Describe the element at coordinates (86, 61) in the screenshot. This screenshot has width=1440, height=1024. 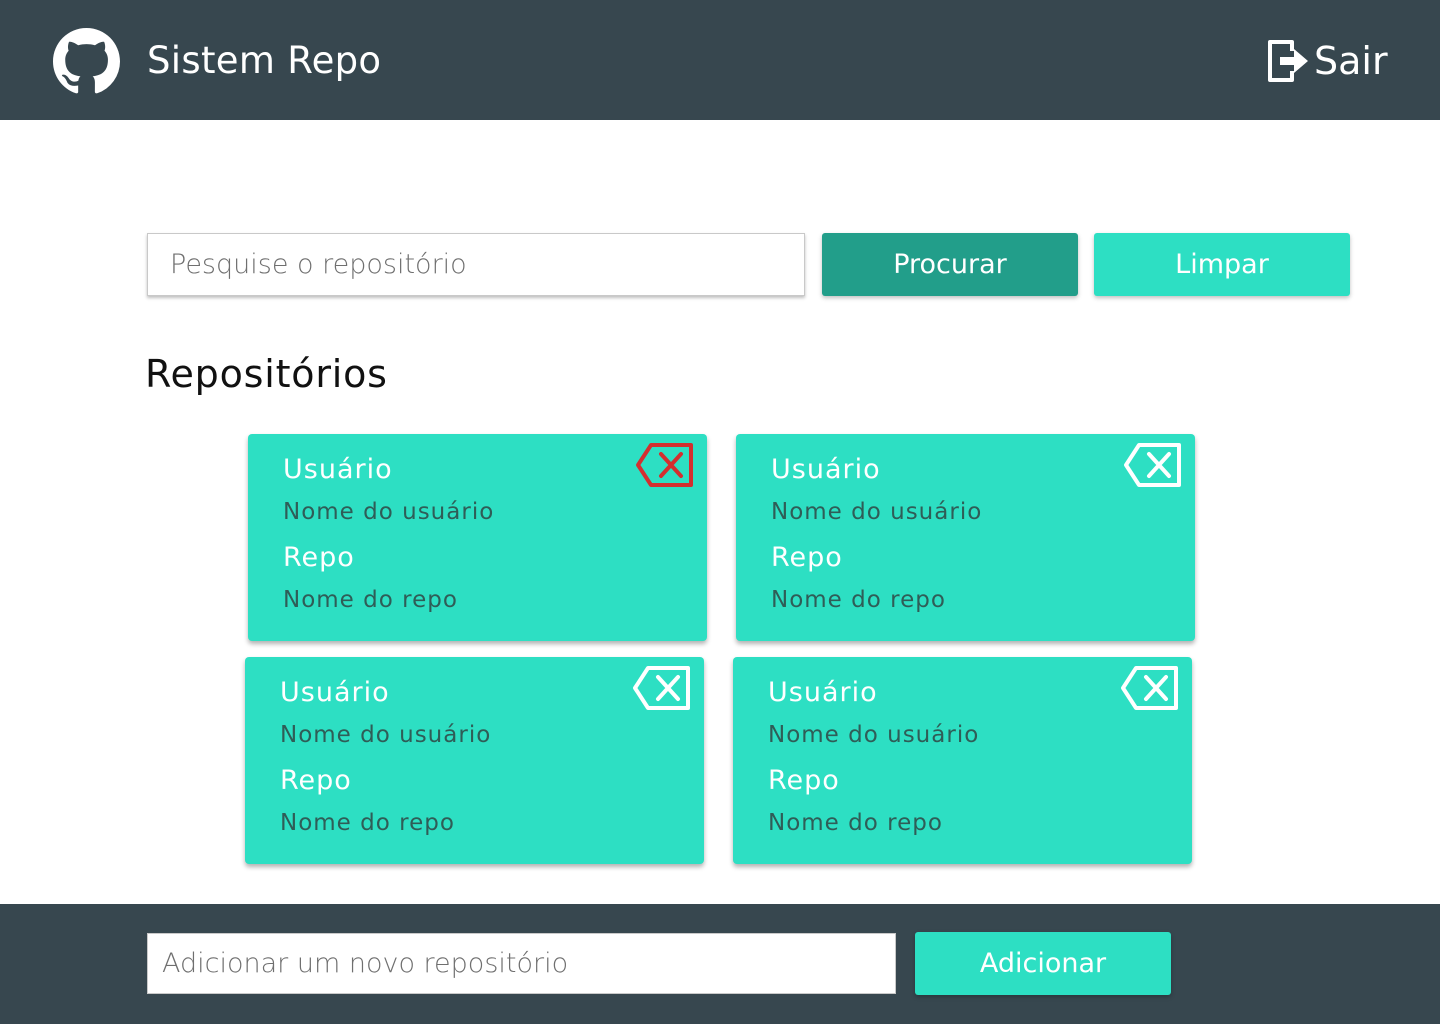
I see `github-icon` at that location.